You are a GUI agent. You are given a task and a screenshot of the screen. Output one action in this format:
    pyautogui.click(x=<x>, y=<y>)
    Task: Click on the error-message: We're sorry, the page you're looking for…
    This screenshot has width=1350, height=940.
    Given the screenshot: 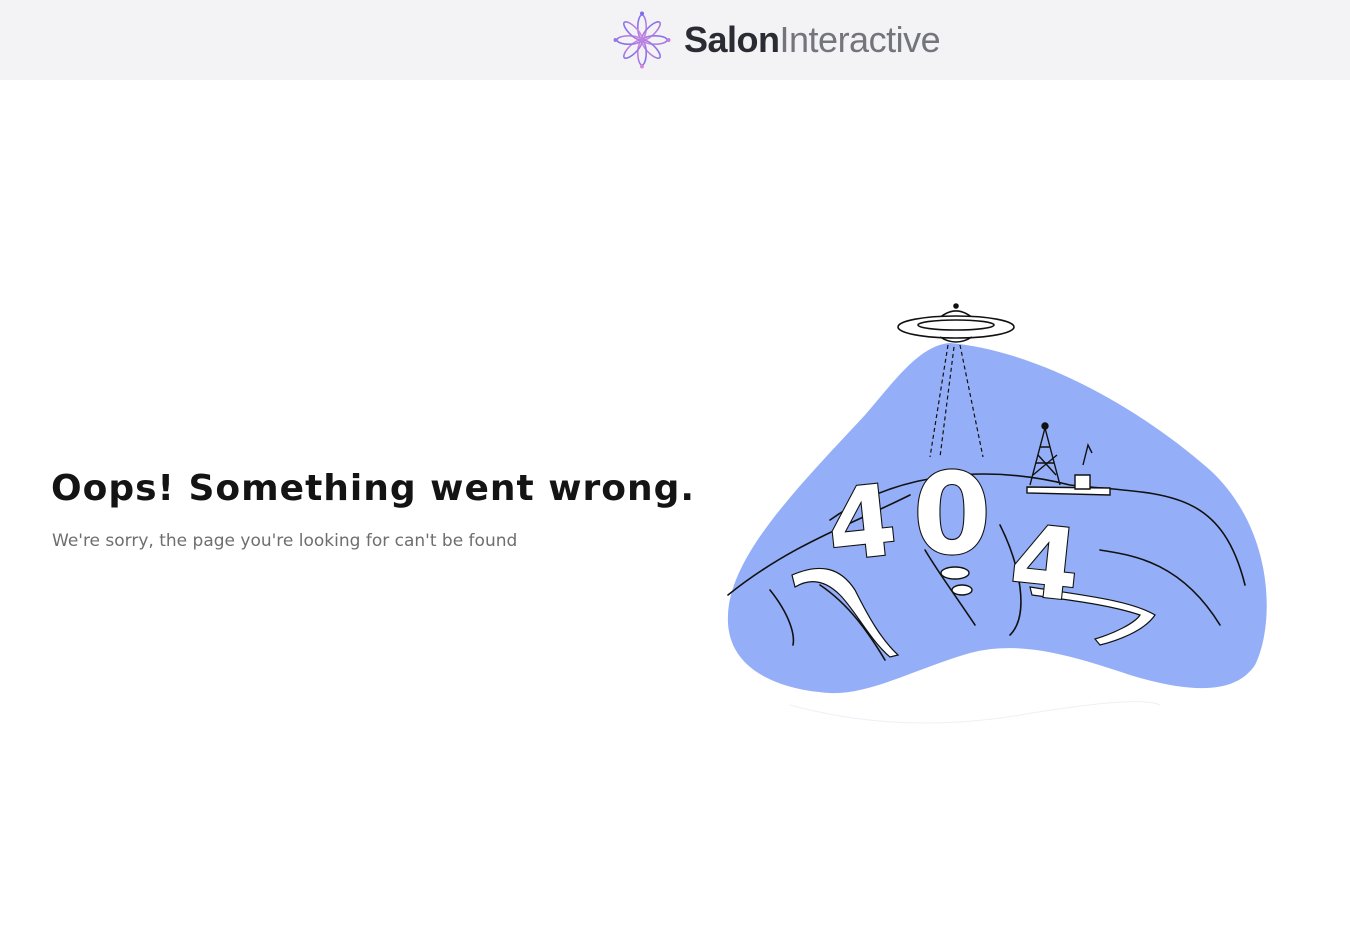 What is the action you would take?
    pyautogui.click(x=285, y=541)
    